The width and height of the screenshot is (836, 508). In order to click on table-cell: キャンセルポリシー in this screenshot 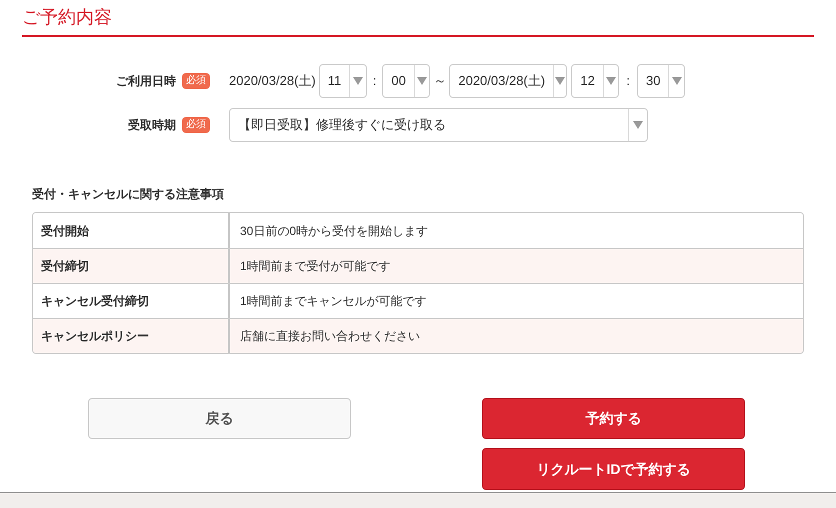, I will do `click(131, 336)`.